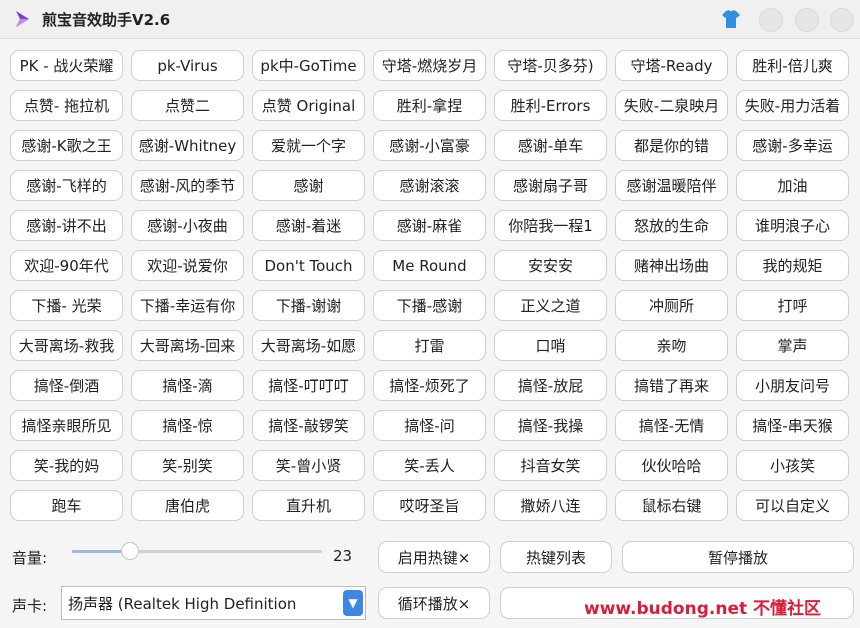 The image size is (860, 628). What do you see at coordinates (429, 465) in the screenshot?
I see `sound-button: 笑-丢人` at bounding box center [429, 465].